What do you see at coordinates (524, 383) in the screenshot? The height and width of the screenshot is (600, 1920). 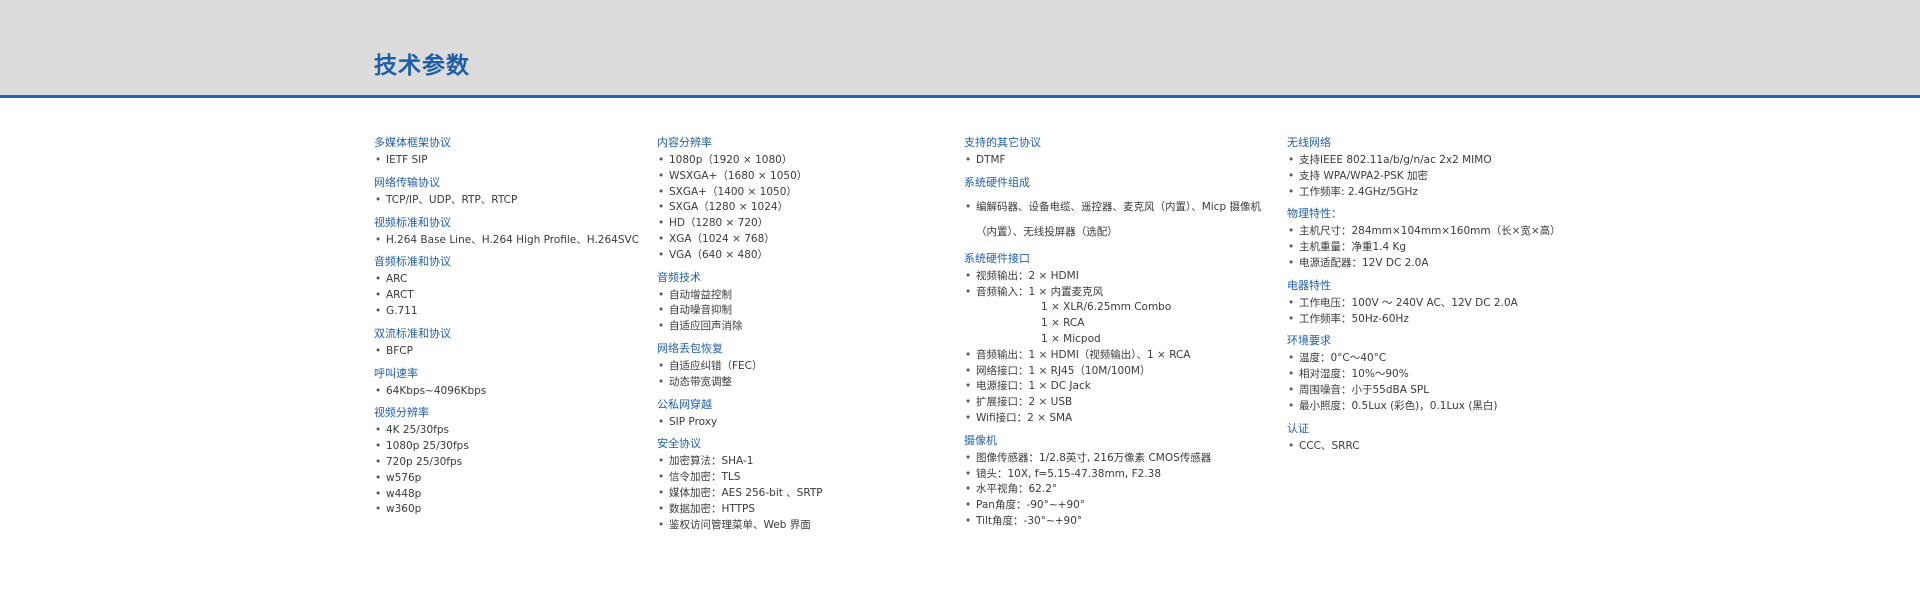 I see `spec-section: 呼叫速率 64Kbps~4096Kbps` at bounding box center [524, 383].